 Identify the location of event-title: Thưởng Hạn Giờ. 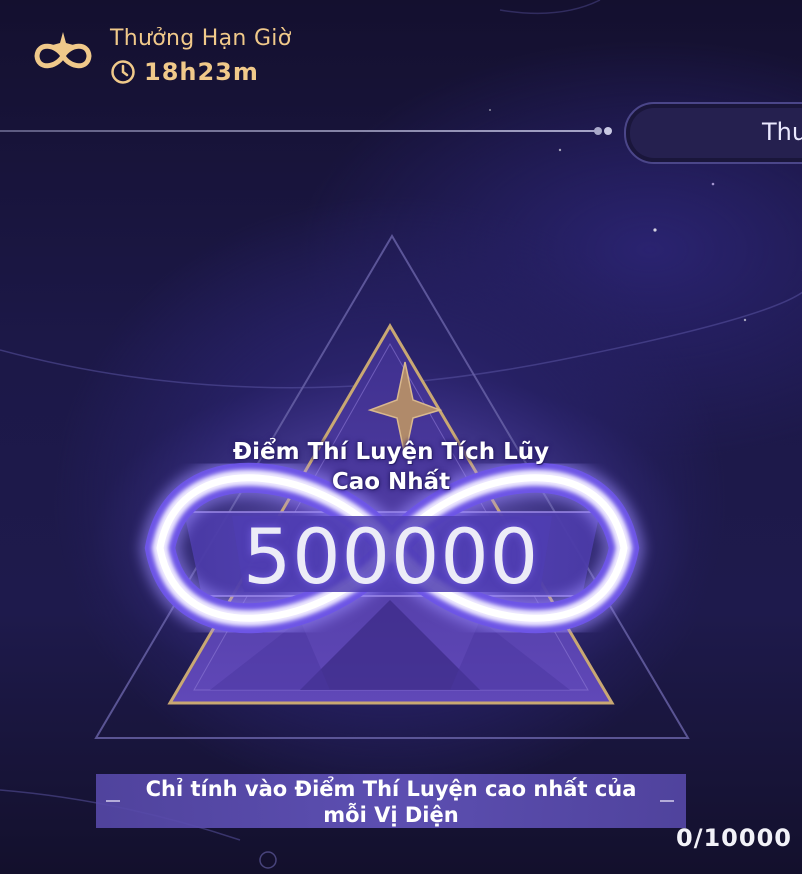
(201, 38).